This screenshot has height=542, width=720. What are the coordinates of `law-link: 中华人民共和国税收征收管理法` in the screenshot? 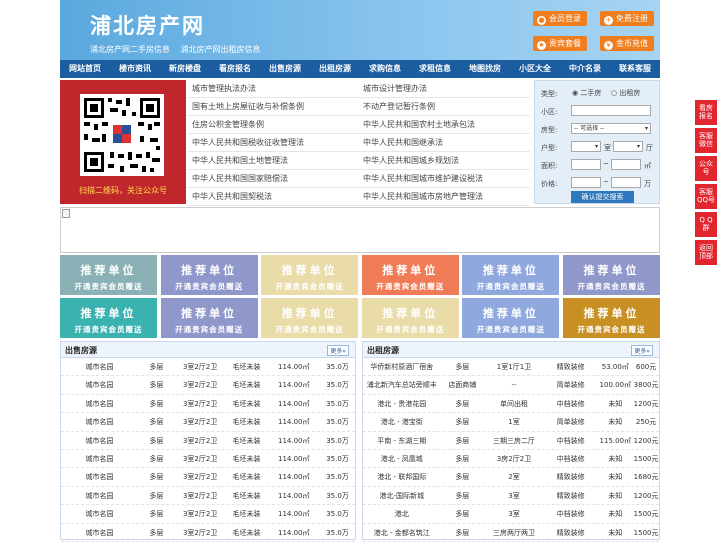 It's located at (273, 142).